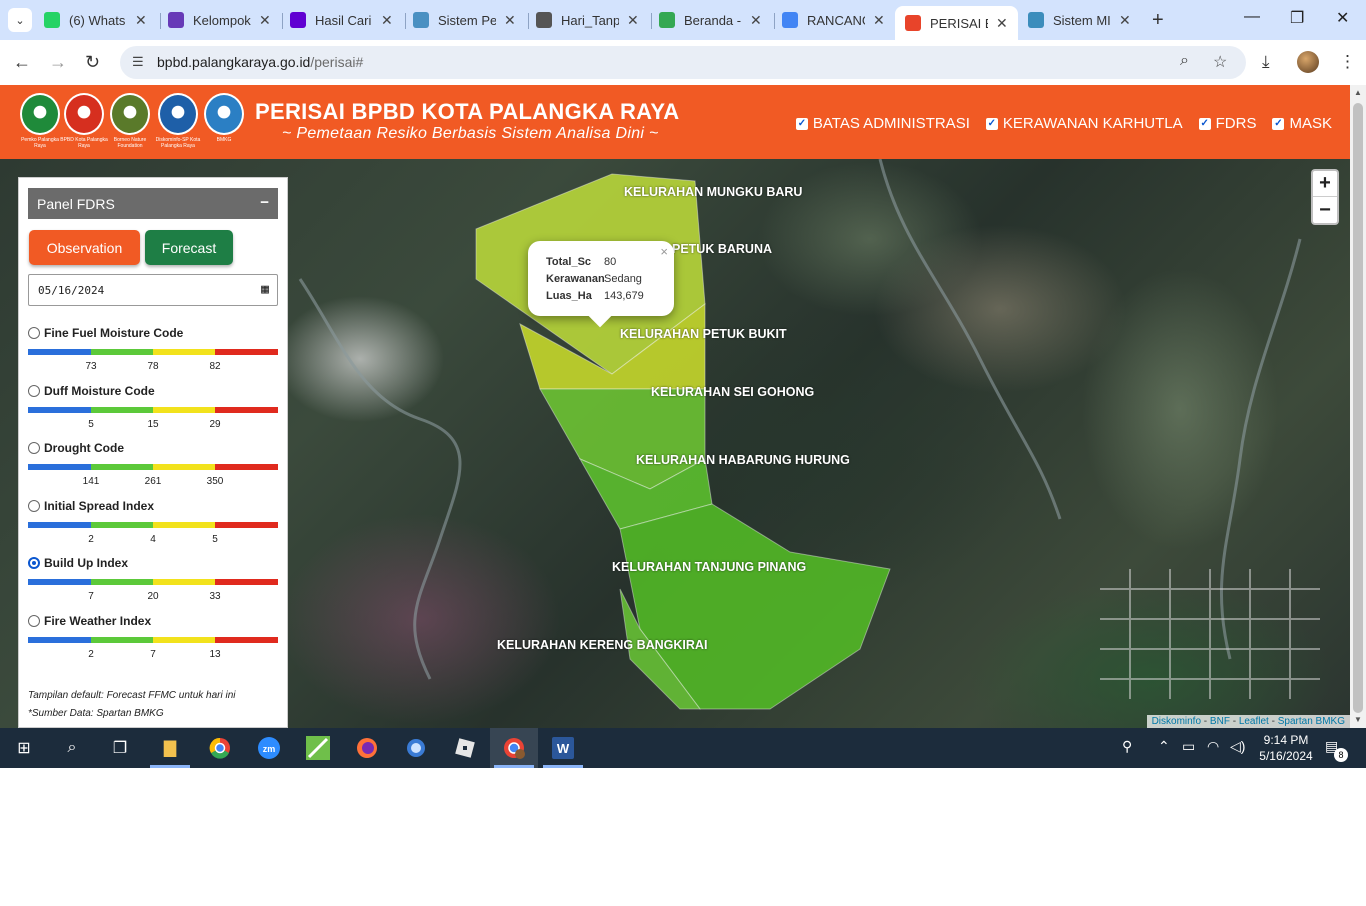  What do you see at coordinates (1325, 210) in the screenshot?
I see `zoom-out-button: −` at bounding box center [1325, 210].